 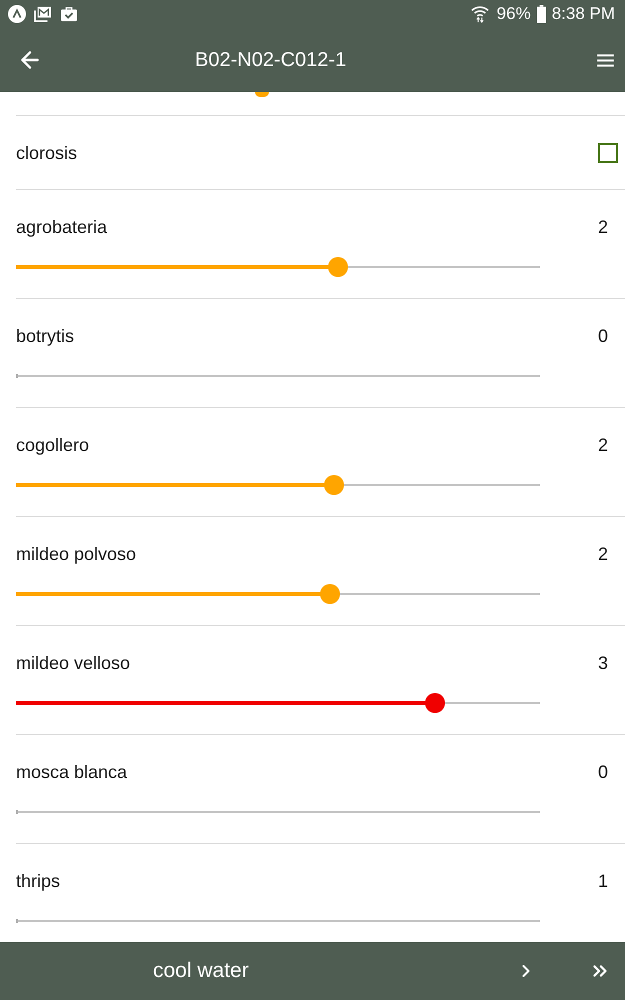 What do you see at coordinates (603, 881) in the screenshot?
I see `item-value: 1` at bounding box center [603, 881].